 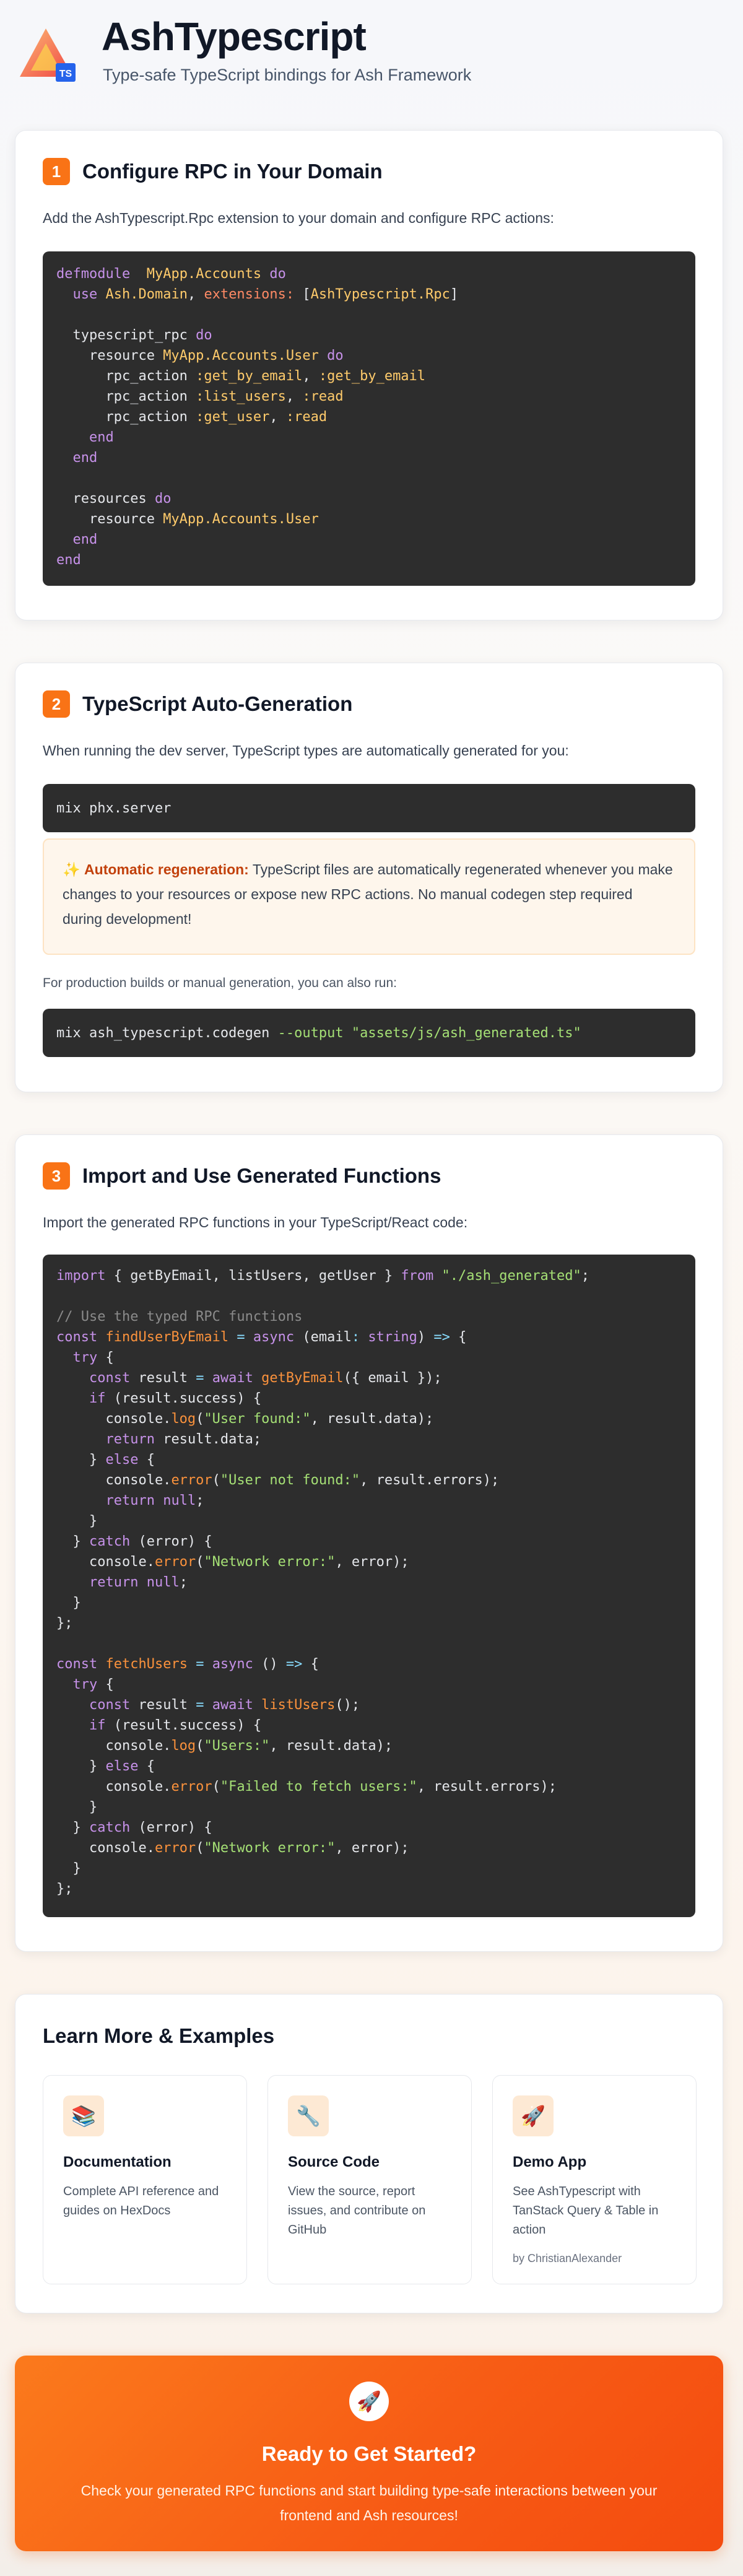 What do you see at coordinates (224, 1746) in the screenshot?
I see `code-line: console.log("Users:", result.data);` at bounding box center [224, 1746].